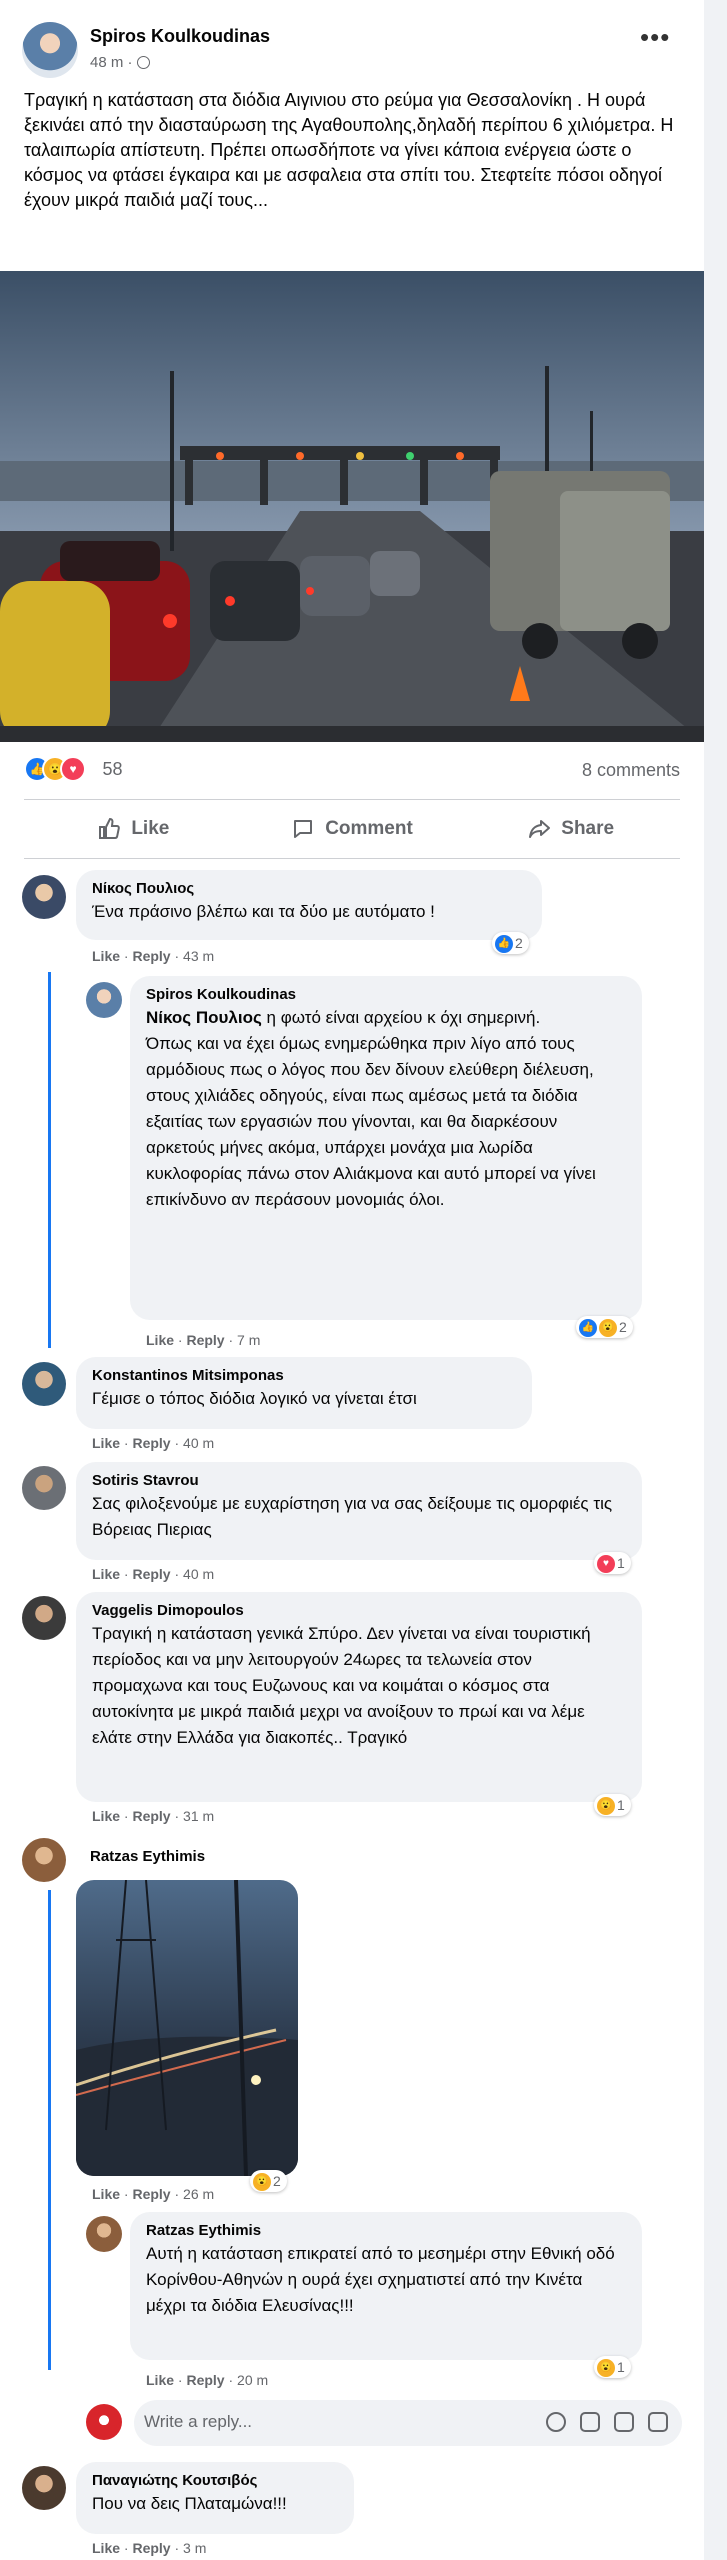 The image size is (727, 2560). Describe the element at coordinates (215, 2480) in the screenshot. I see `comment-author: Παναγιώτης Κουτσιβός` at that location.